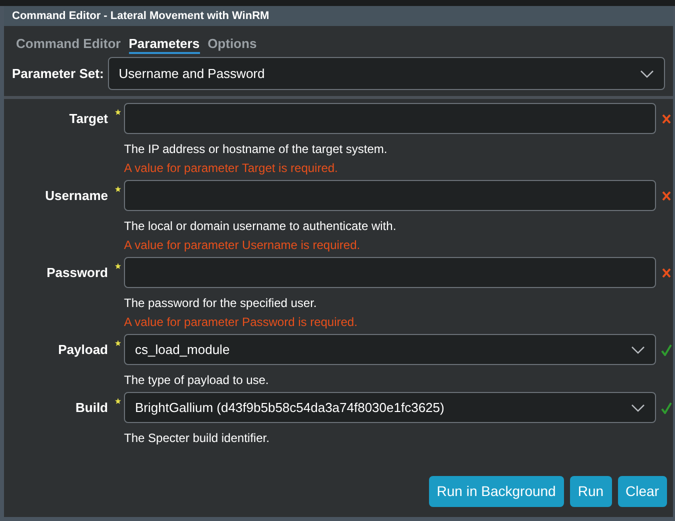  I want to click on dropdown-value: cs_load_module, so click(182, 349).